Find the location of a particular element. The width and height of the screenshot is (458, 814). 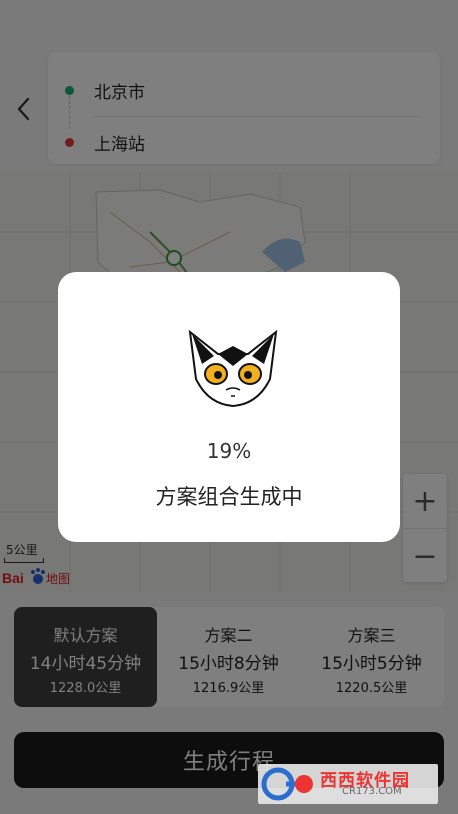

cat-mascot-icon is located at coordinates (233, 368).